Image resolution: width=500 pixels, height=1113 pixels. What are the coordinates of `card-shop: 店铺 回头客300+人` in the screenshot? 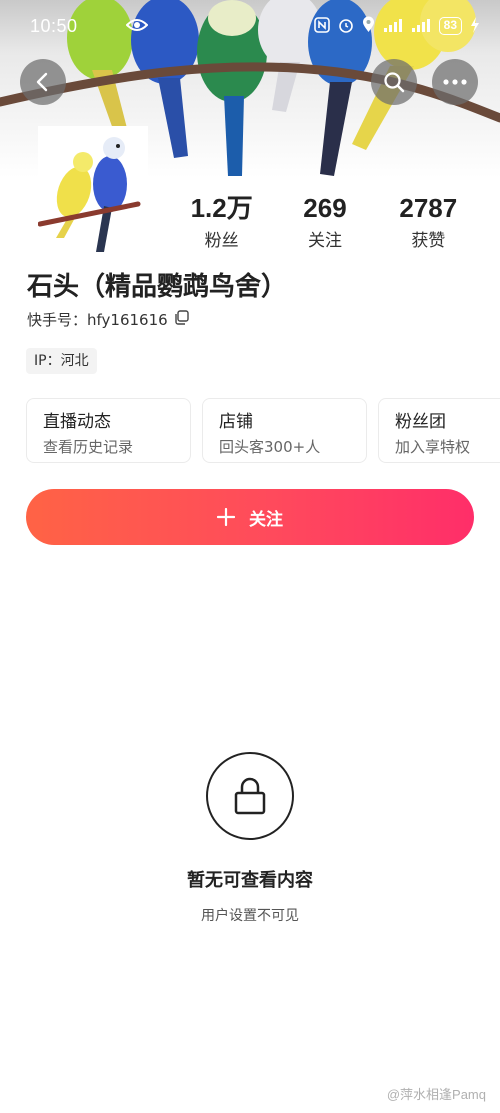 It's located at (284, 430).